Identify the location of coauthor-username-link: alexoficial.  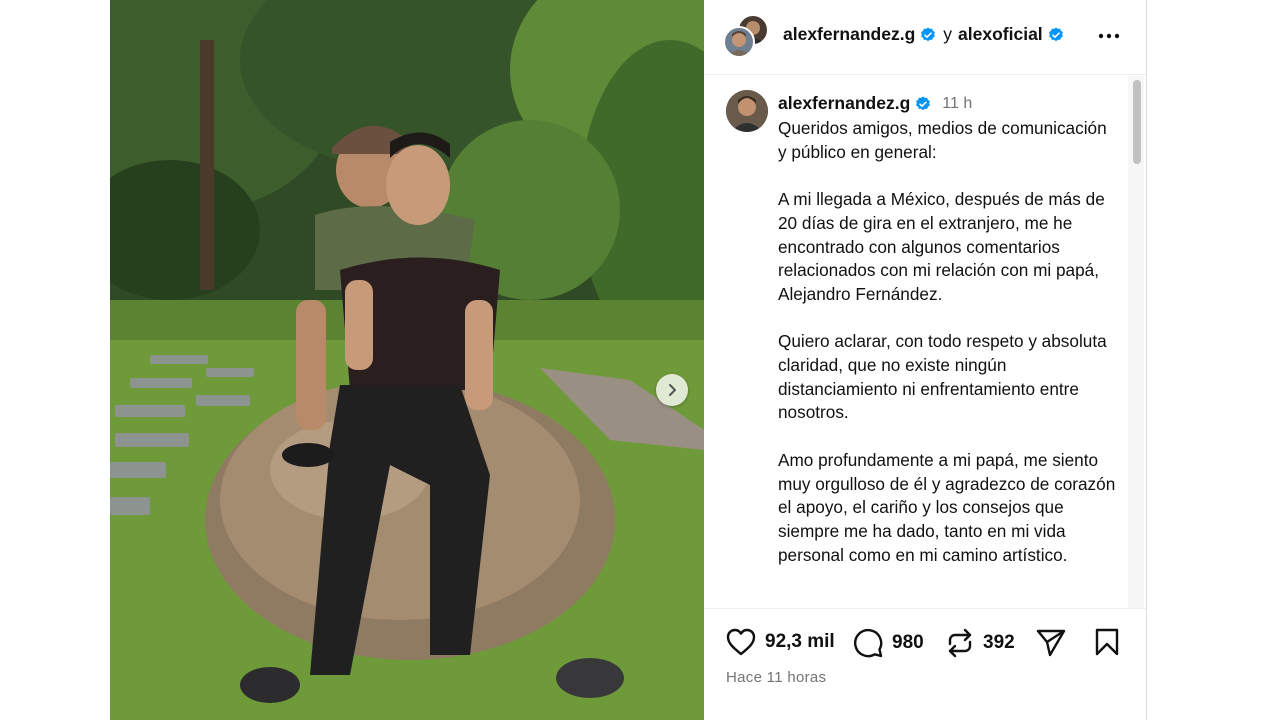
(1000, 34).